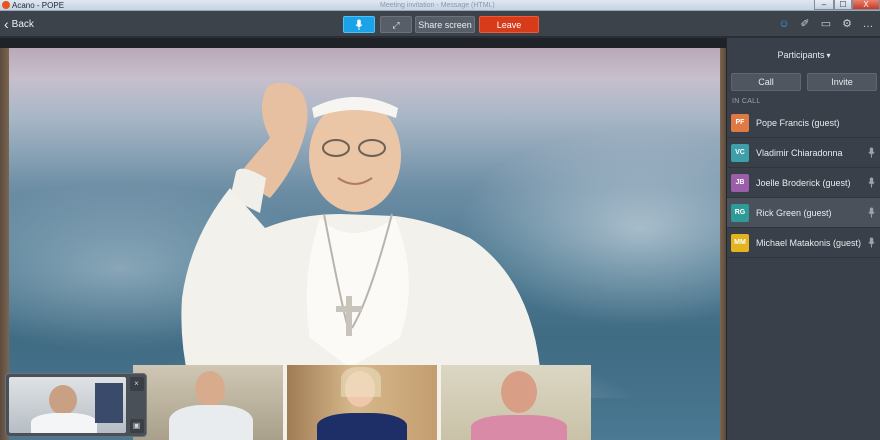  Describe the element at coordinates (22, 24) in the screenshot. I see `back-label: Back` at that location.